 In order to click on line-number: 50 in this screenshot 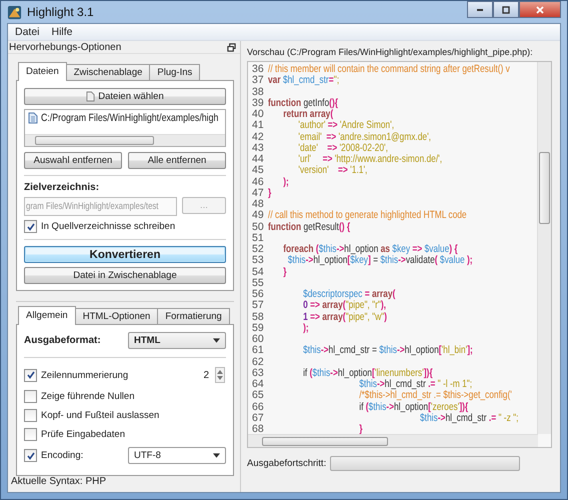, I will do `click(258, 227)`.